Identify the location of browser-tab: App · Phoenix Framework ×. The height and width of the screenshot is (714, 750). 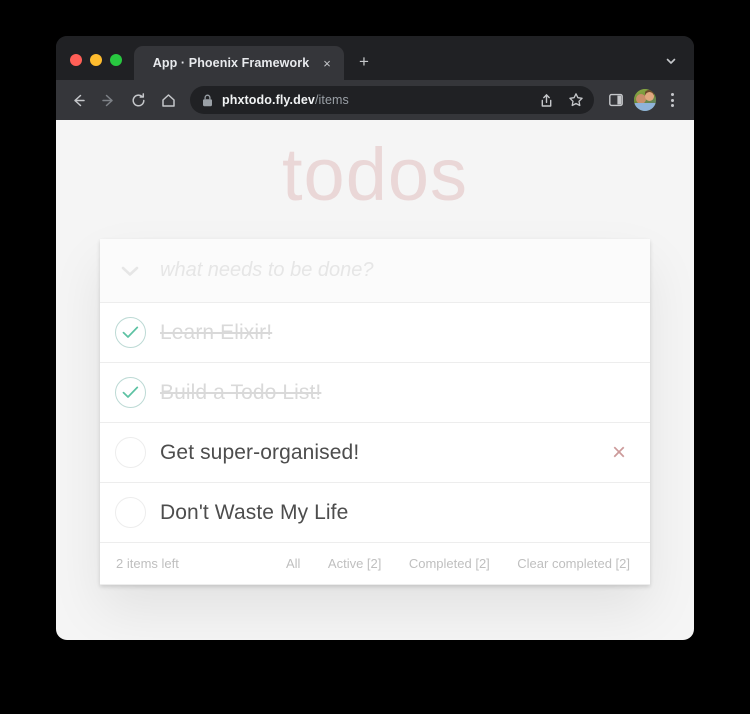
(239, 63).